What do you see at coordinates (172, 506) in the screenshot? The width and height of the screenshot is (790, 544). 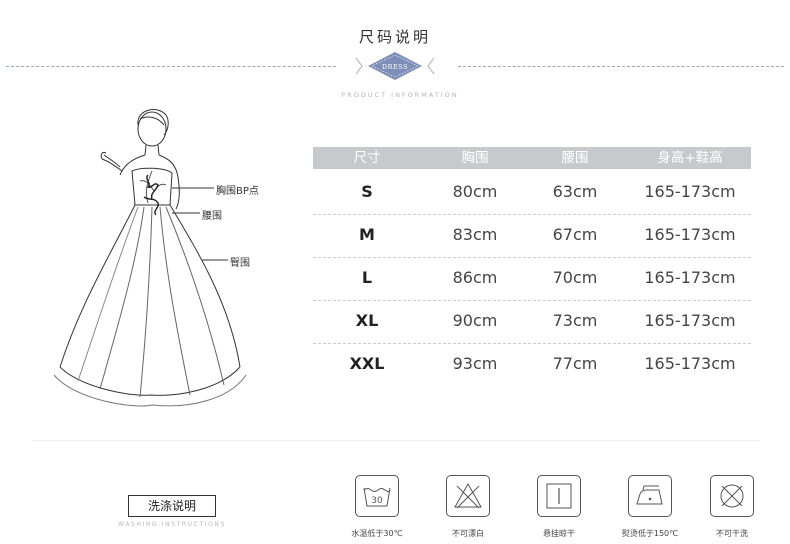 I see `washing-title: 洗涤说明` at bounding box center [172, 506].